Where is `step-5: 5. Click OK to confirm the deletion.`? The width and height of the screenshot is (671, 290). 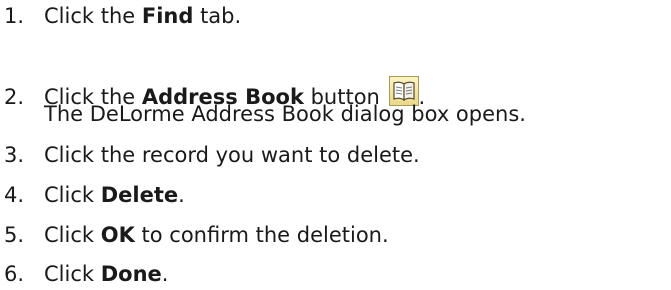 step-5: 5. Click OK to confirm the deletion. is located at coordinates (194, 235).